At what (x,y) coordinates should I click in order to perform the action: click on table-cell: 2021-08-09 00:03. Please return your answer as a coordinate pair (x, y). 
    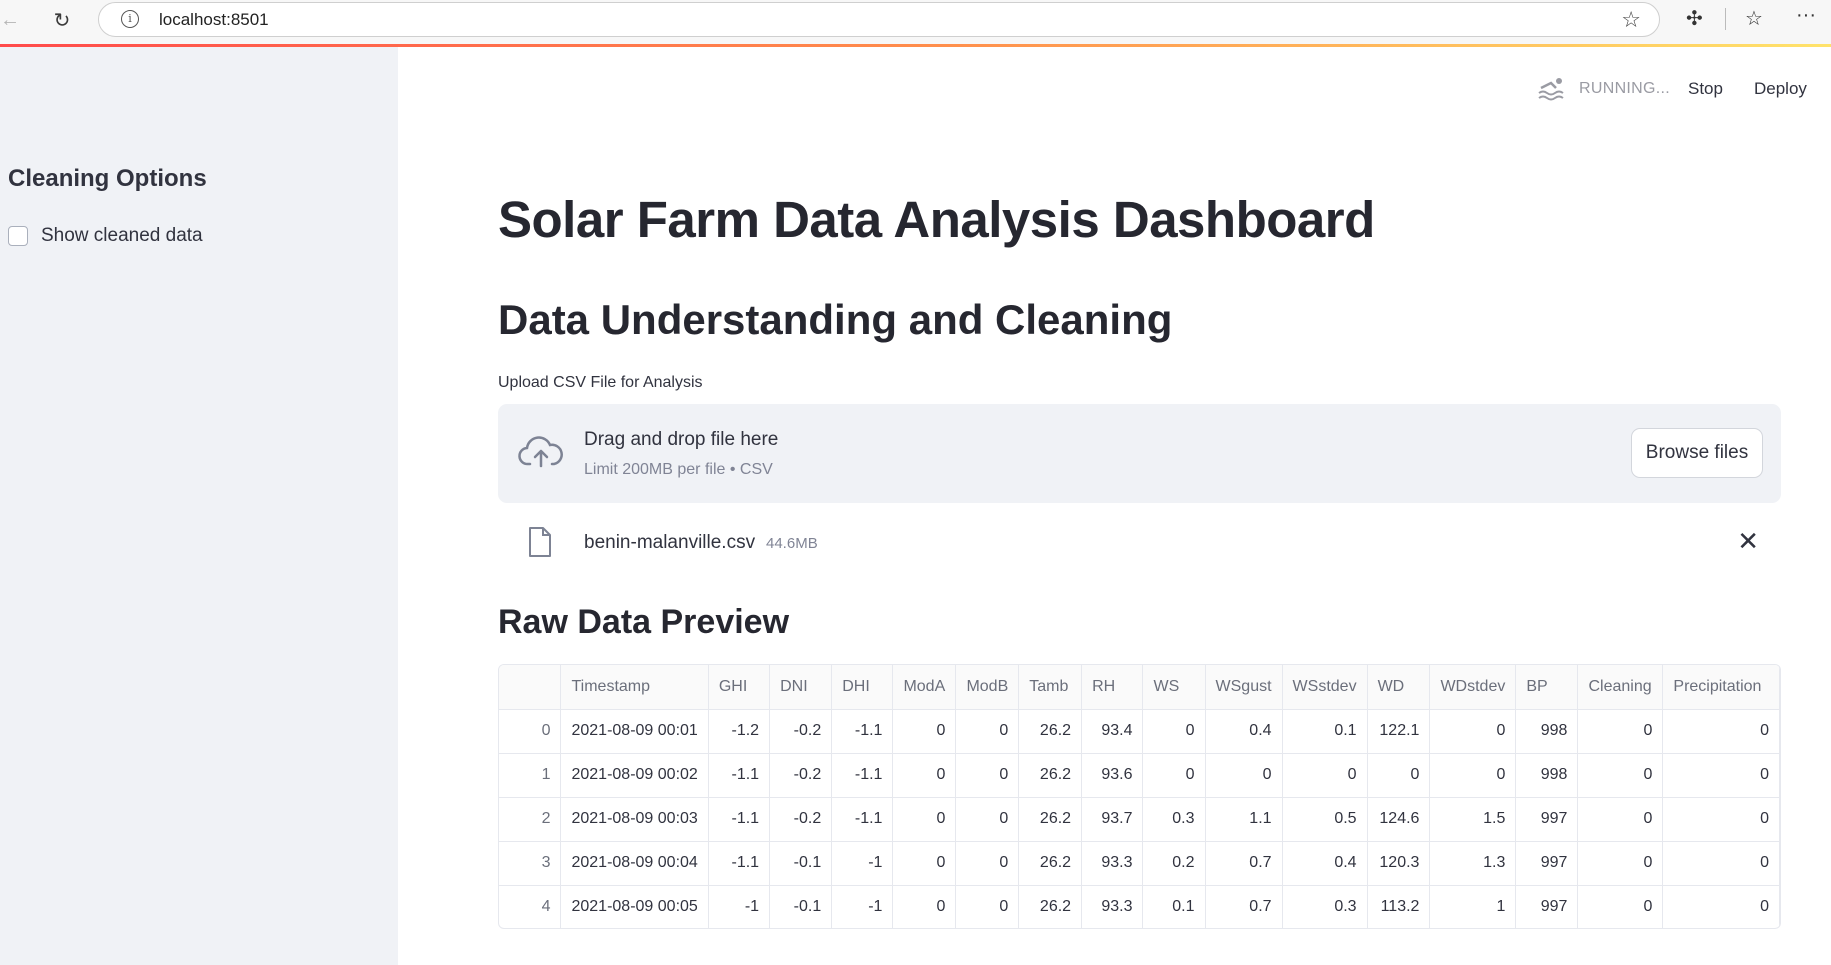
    Looking at the image, I should click on (634, 819).